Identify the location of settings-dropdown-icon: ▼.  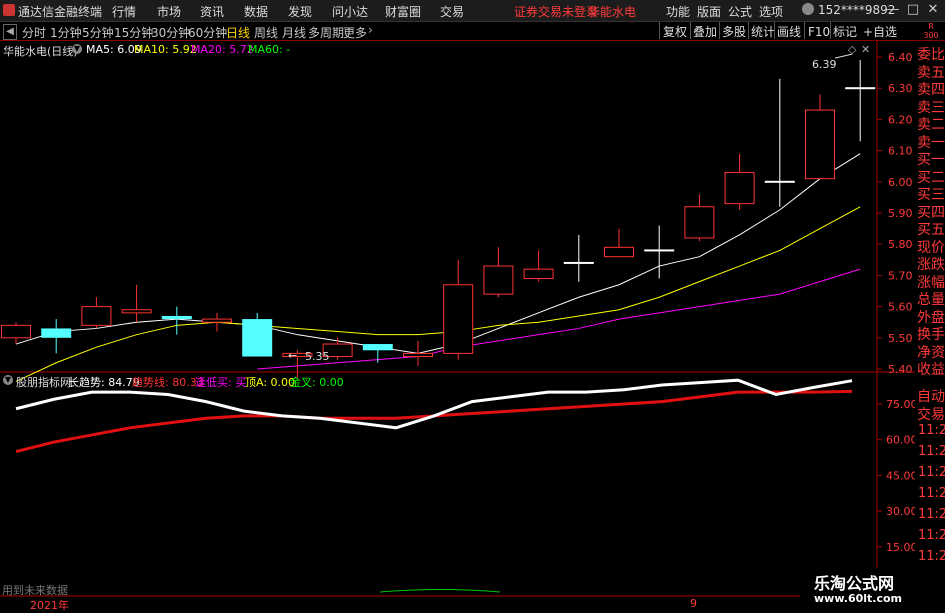
(77, 49).